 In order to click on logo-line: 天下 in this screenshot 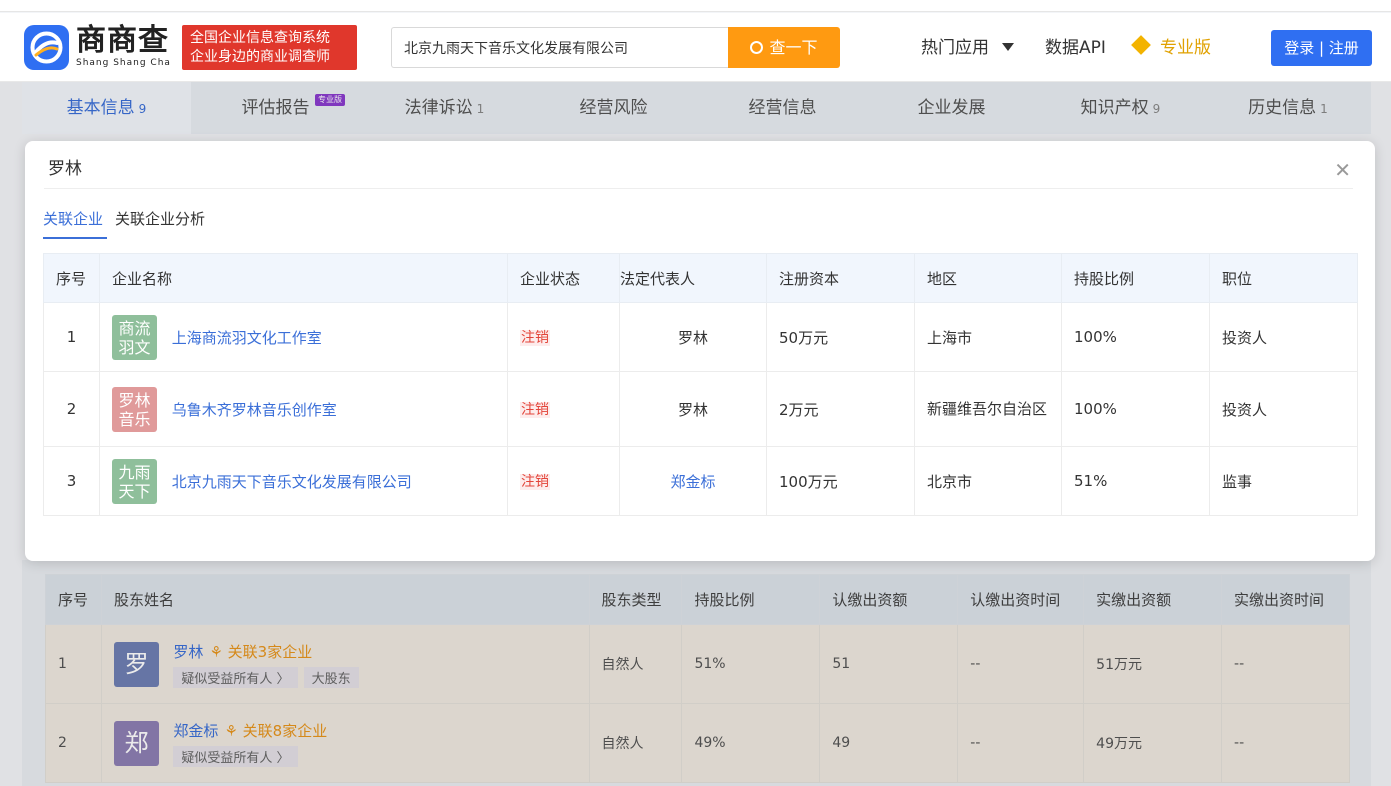, I will do `click(134, 491)`.